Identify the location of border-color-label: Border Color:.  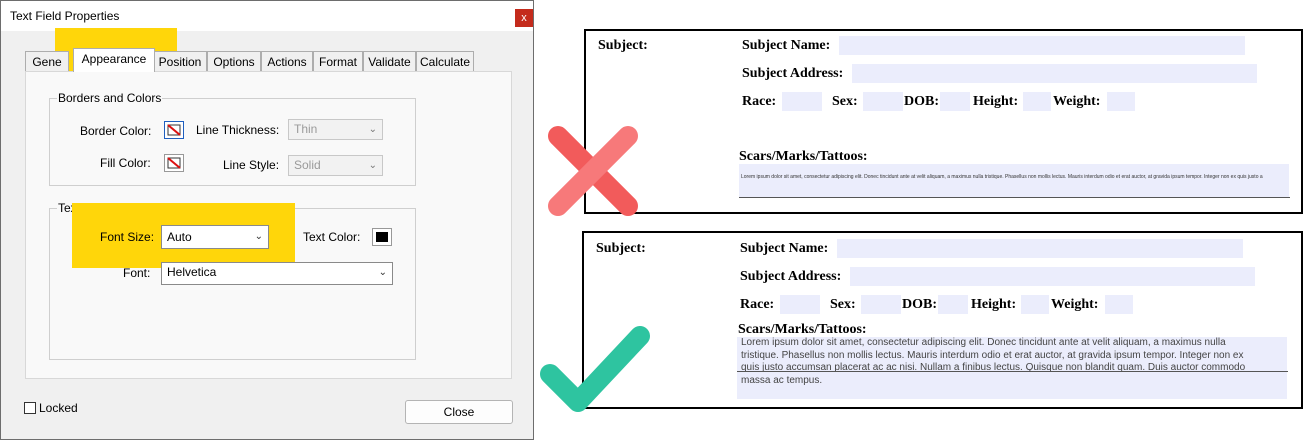
(116, 131).